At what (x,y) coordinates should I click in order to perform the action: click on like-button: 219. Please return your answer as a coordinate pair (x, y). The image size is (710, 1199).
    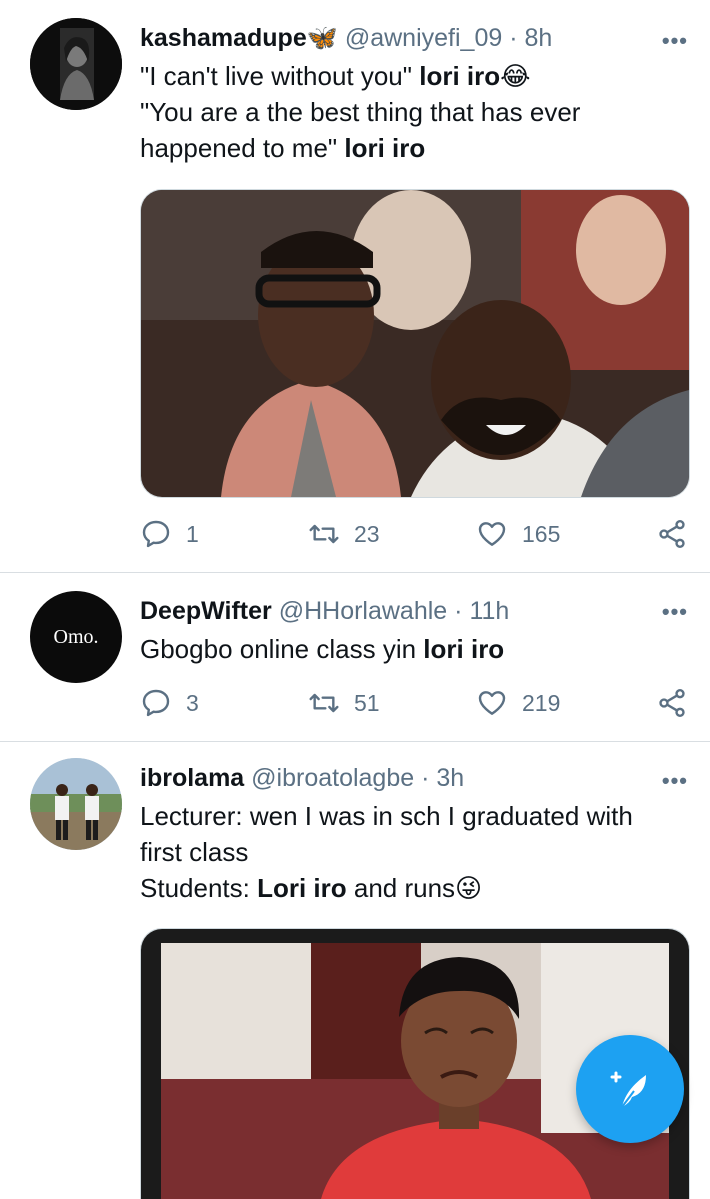
    Looking at the image, I should click on (518, 703).